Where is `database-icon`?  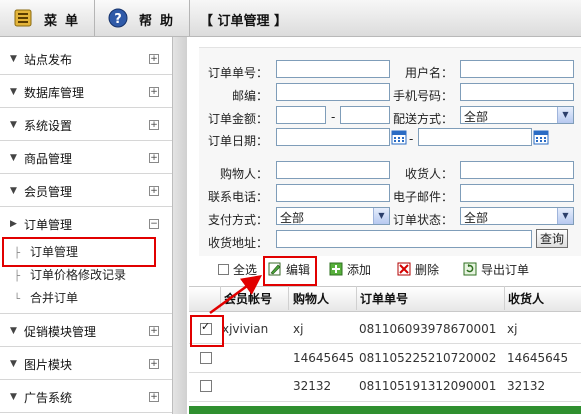 database-icon is located at coordinates (23, 18).